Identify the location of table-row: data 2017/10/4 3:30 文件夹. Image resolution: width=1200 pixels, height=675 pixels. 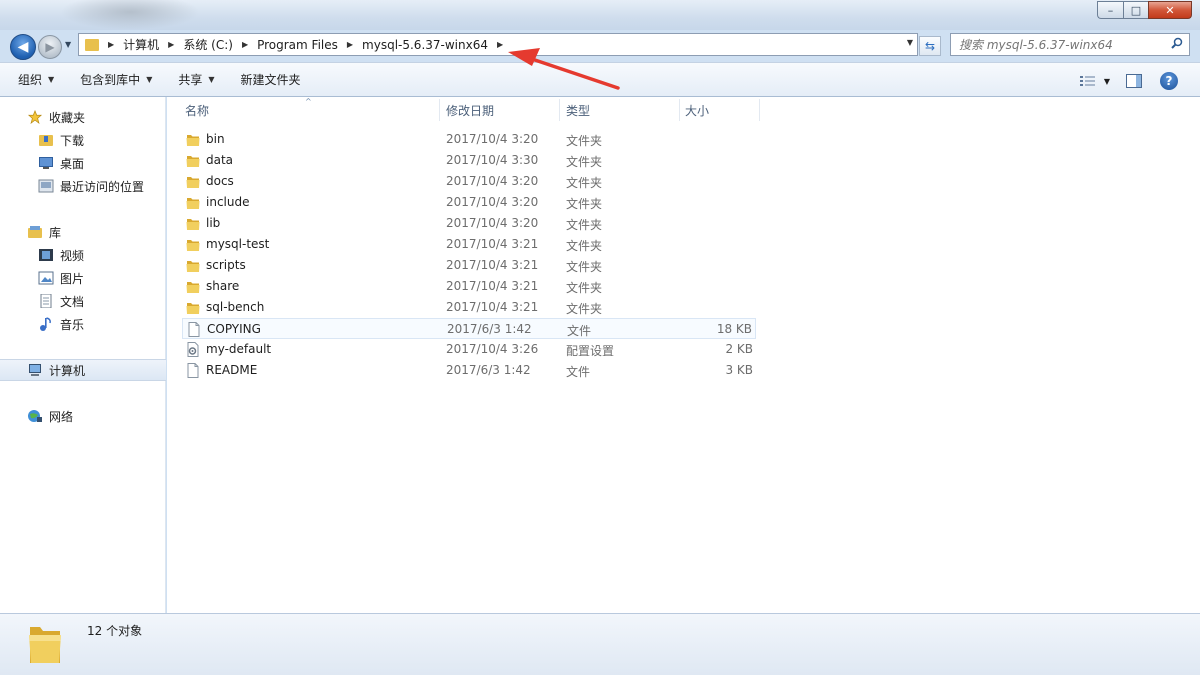
(469, 160).